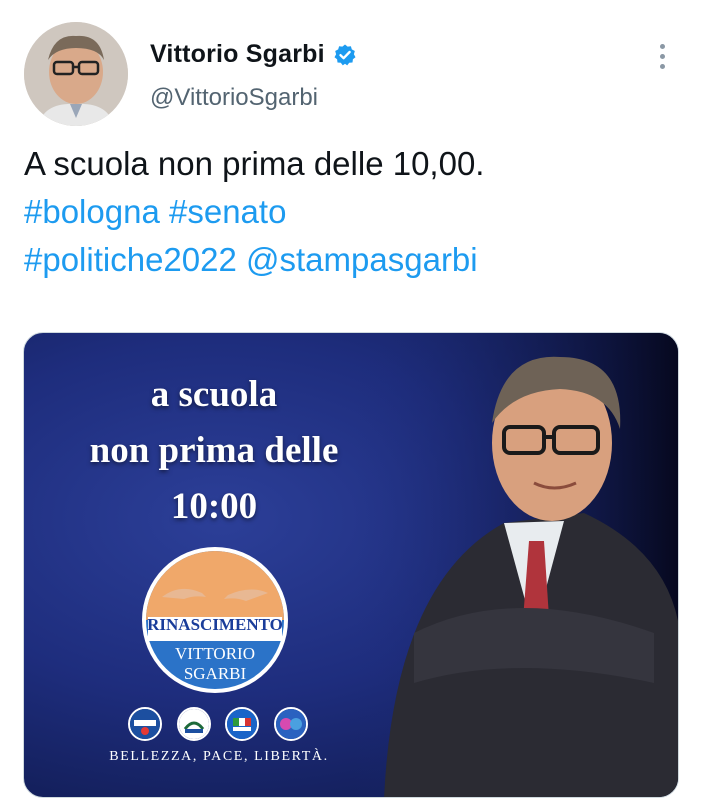  What do you see at coordinates (214, 394) in the screenshot?
I see `poster-line: a scuola` at bounding box center [214, 394].